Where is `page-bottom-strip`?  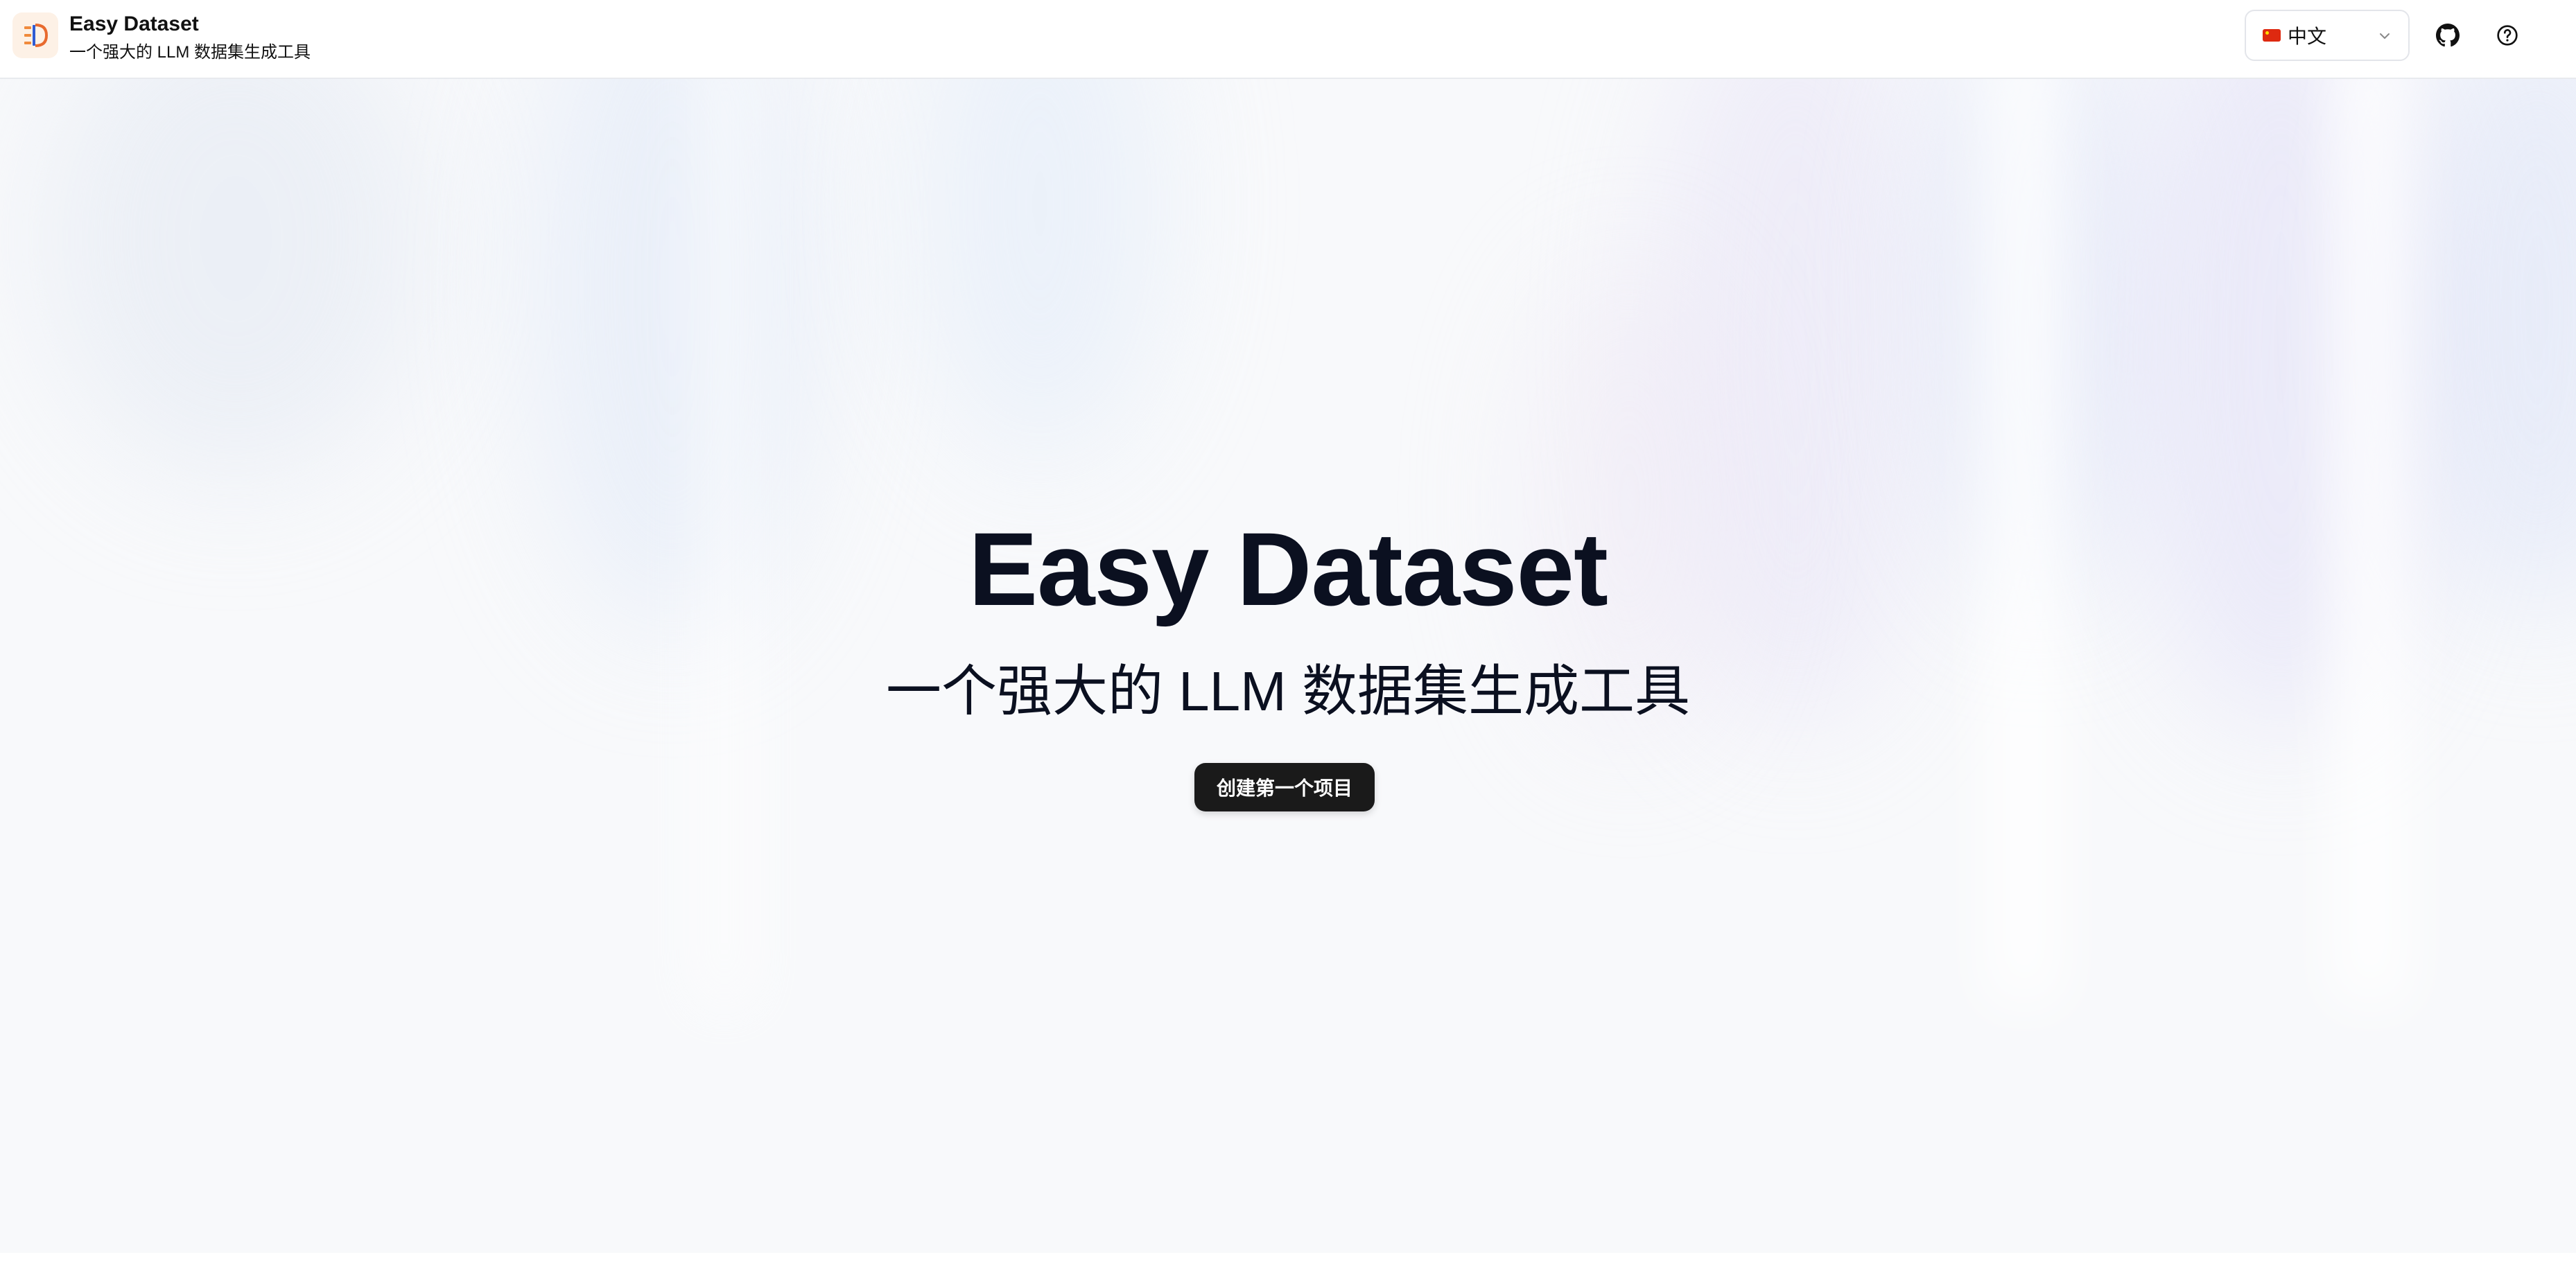
page-bottom-strip is located at coordinates (1288, 1267).